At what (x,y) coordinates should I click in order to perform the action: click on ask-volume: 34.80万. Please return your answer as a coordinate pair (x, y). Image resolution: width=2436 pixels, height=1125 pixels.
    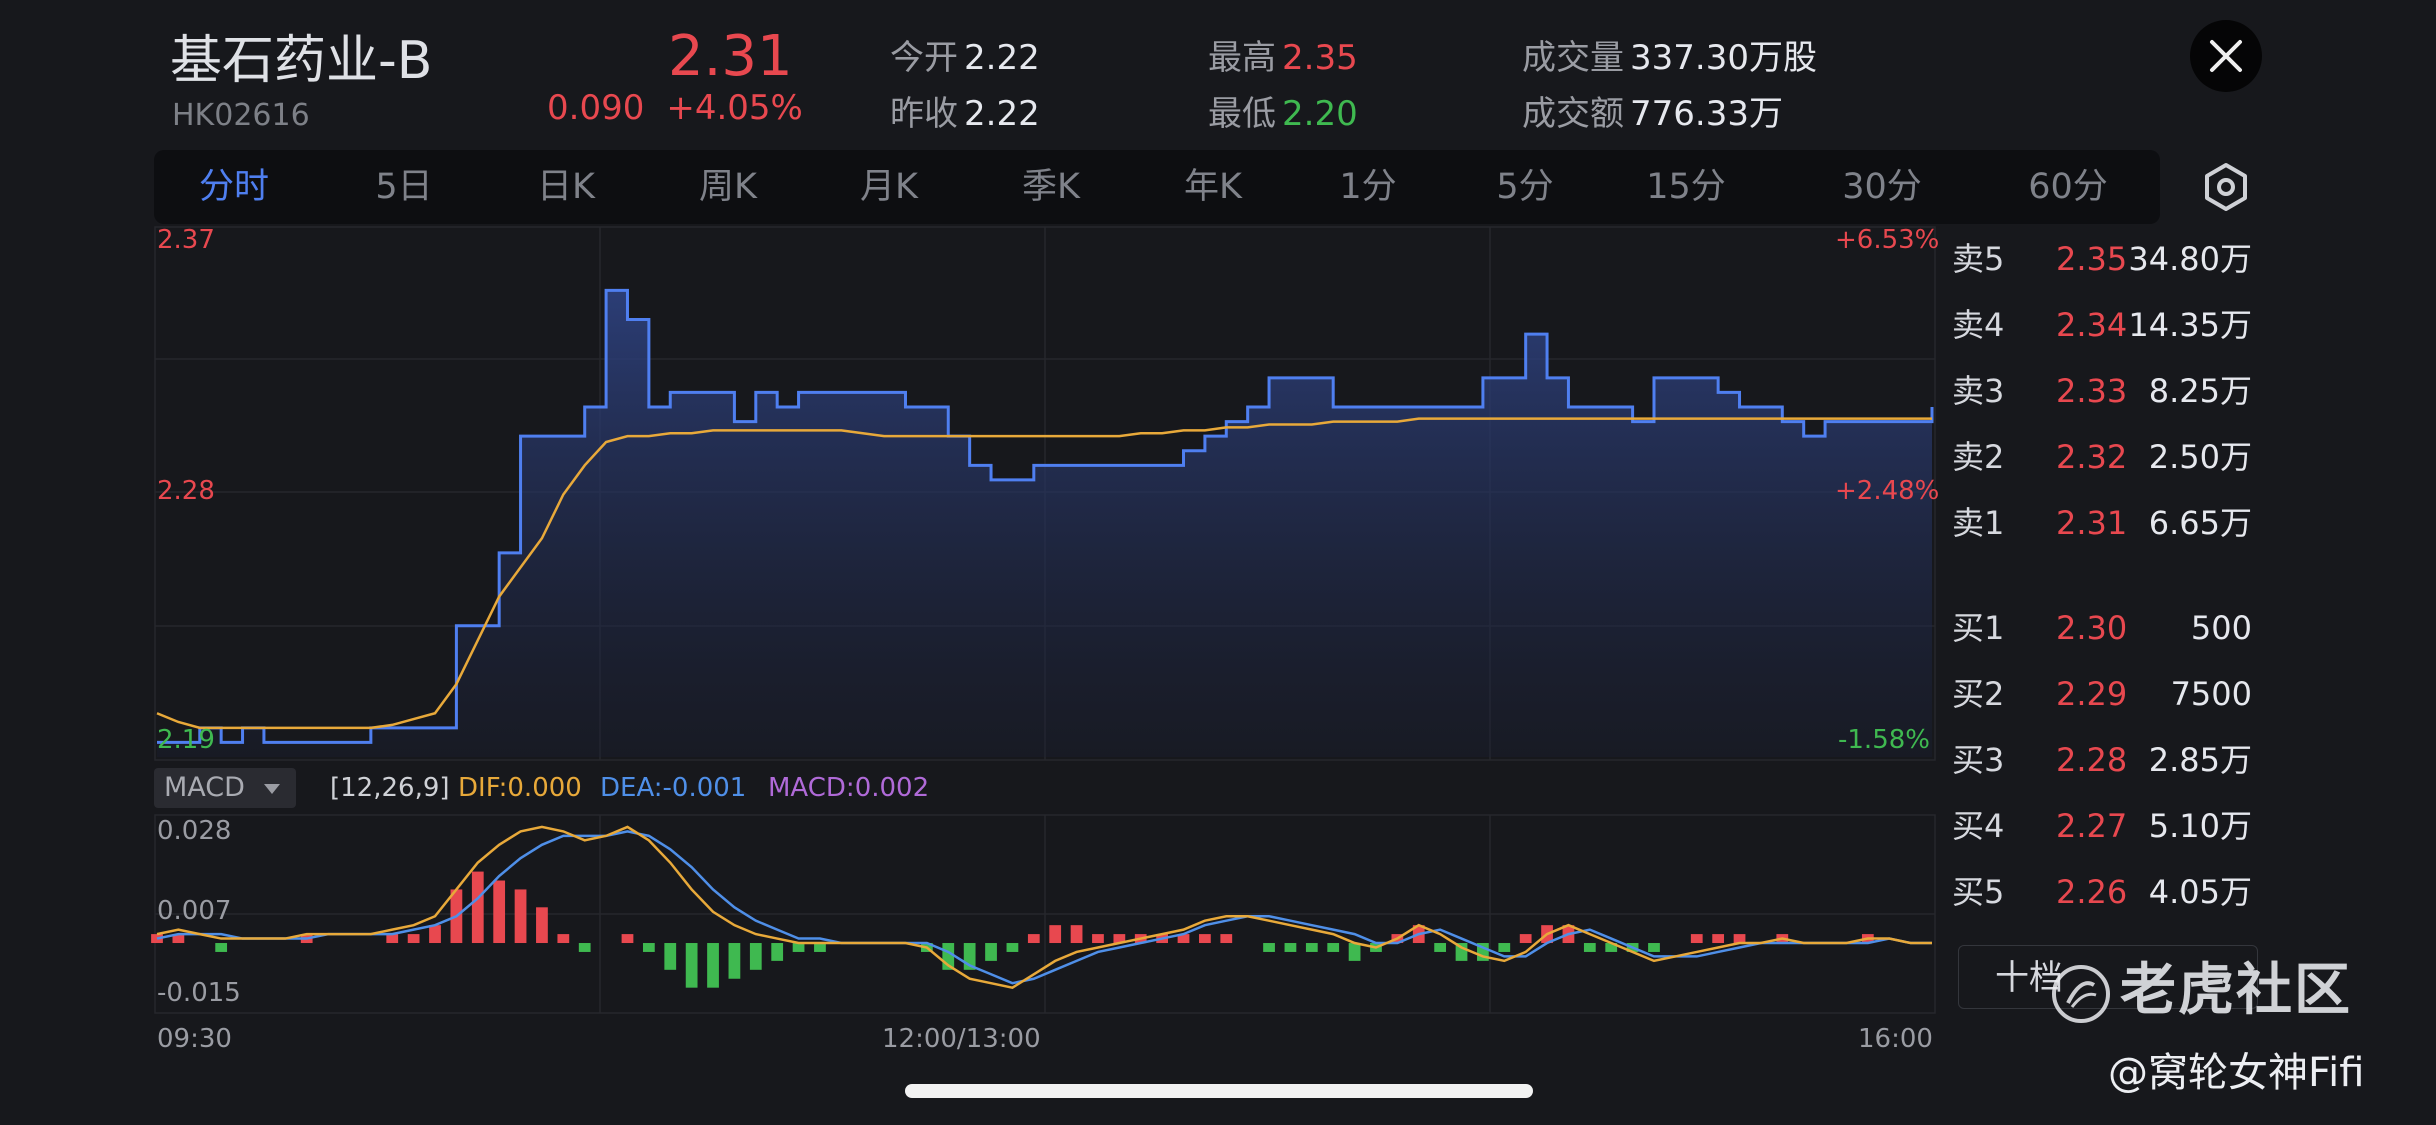
    Looking at the image, I should click on (2190, 259).